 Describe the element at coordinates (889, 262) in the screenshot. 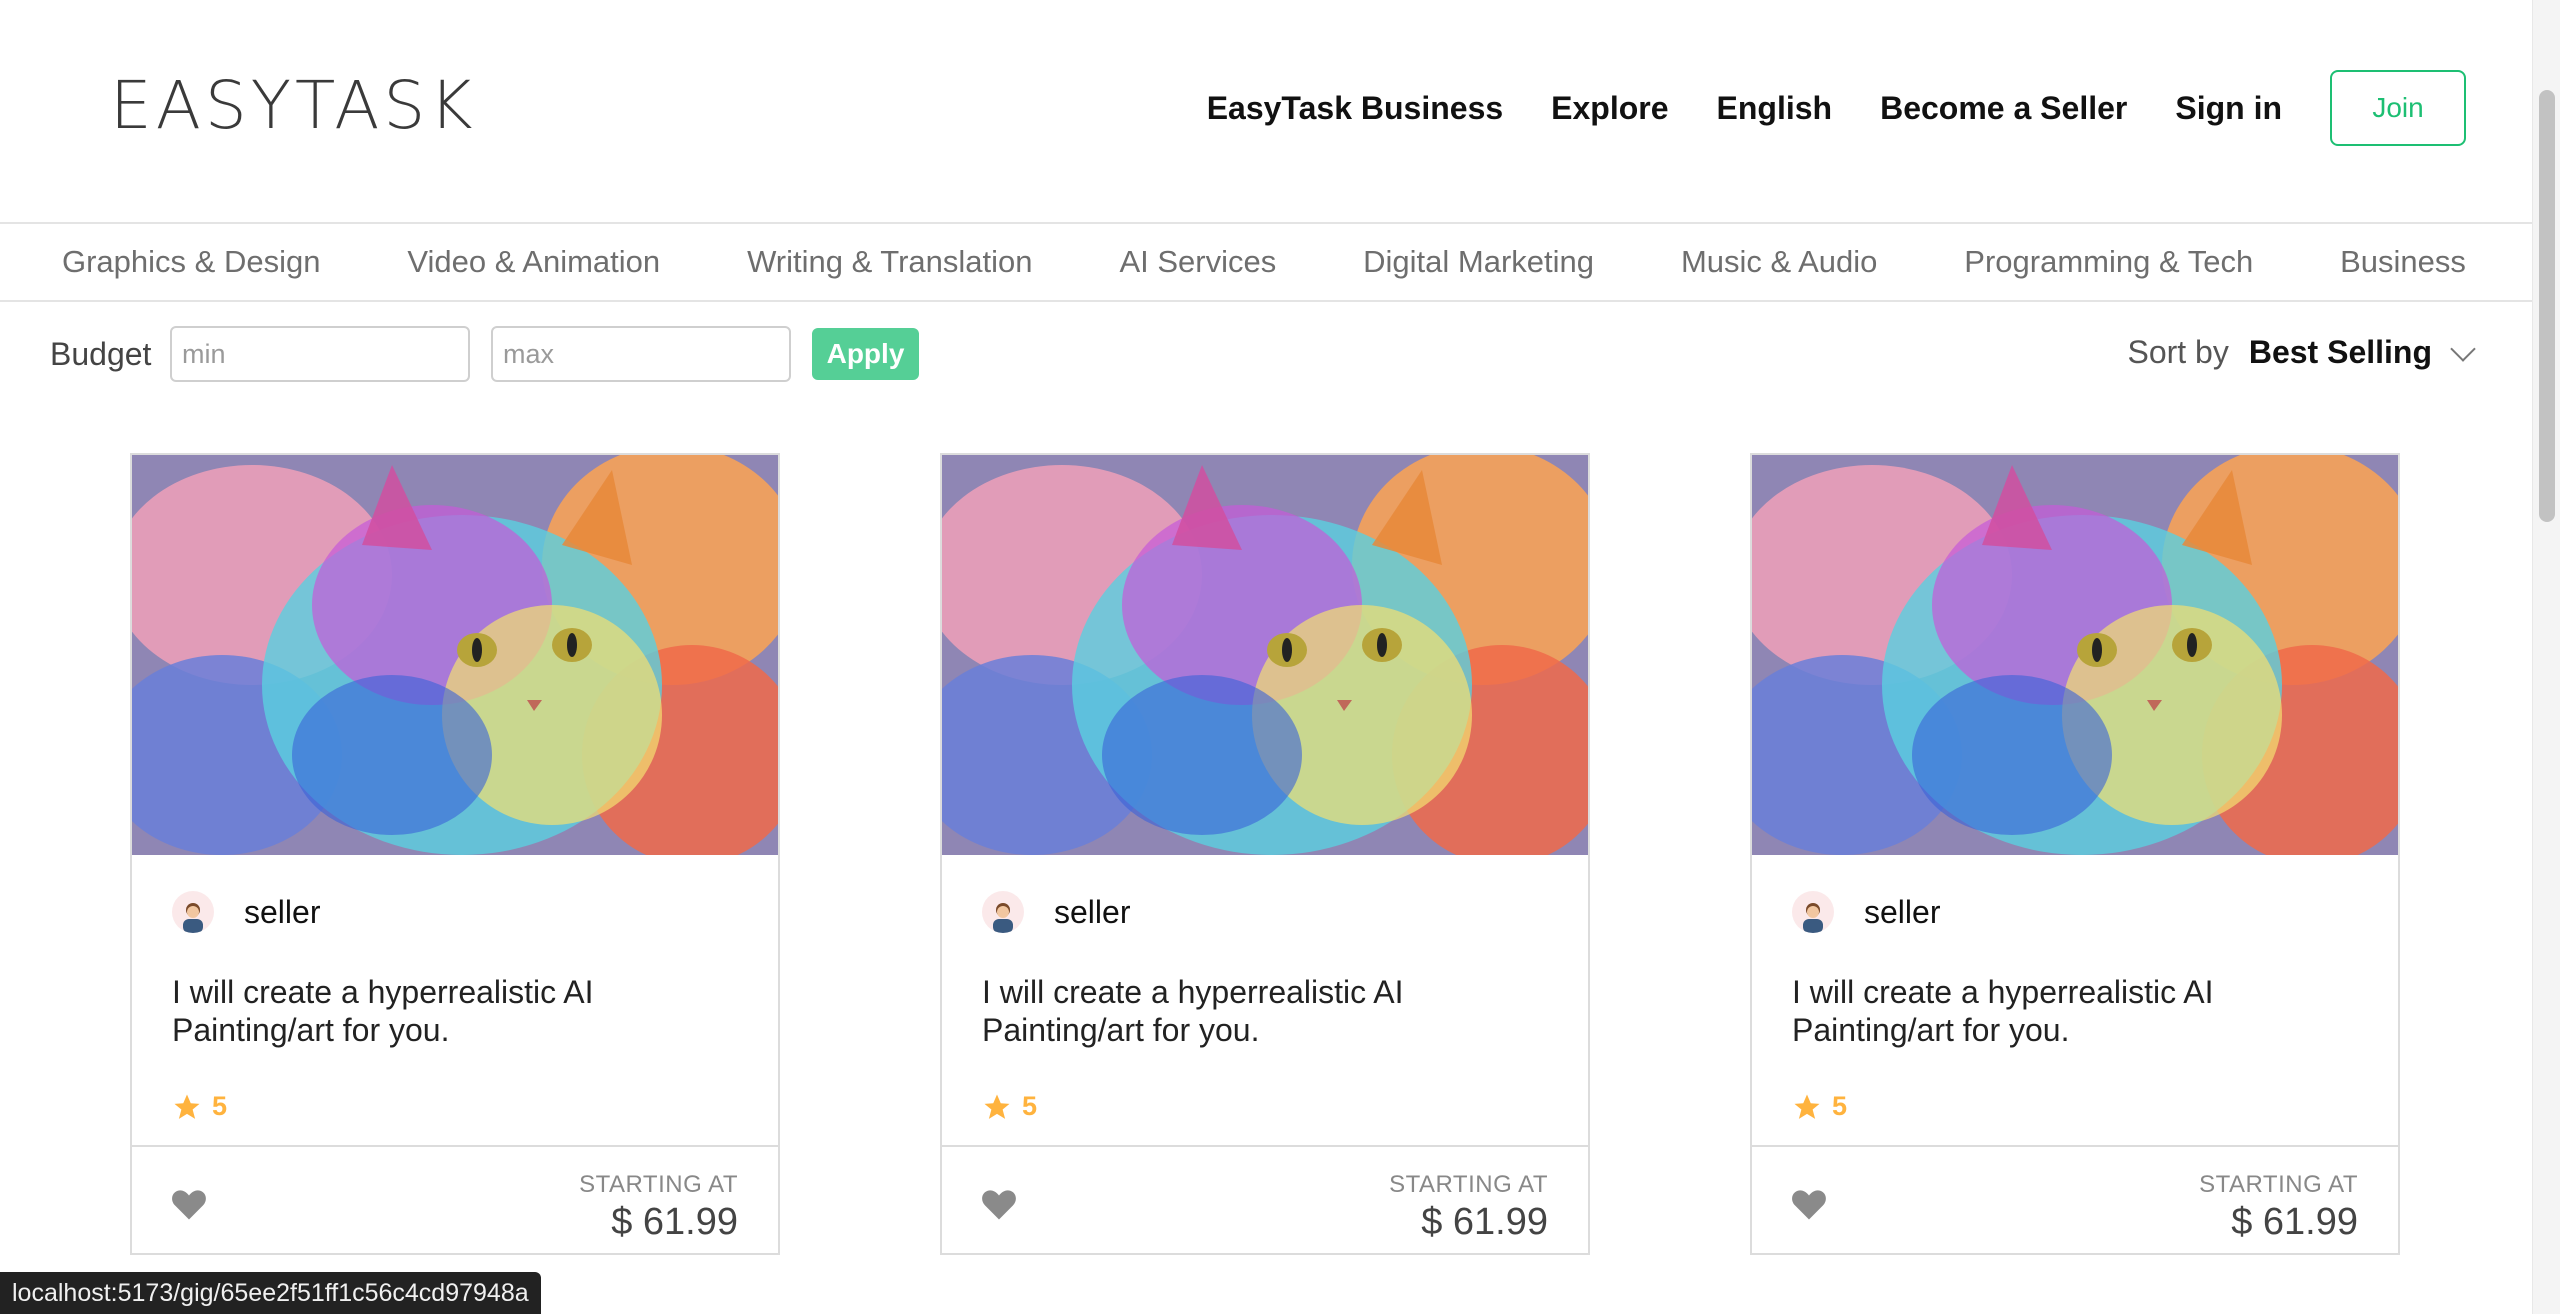

I see `category-writing-translation: Writing & Translation` at that location.